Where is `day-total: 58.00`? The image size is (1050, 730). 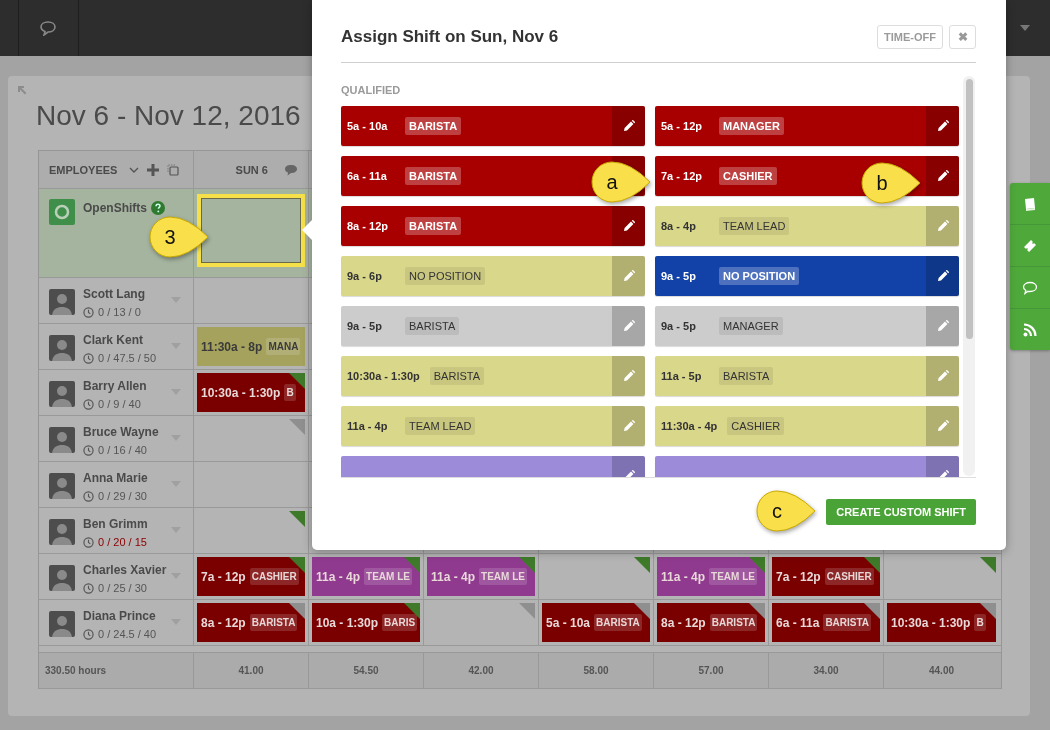
day-total: 58.00 is located at coordinates (596, 670).